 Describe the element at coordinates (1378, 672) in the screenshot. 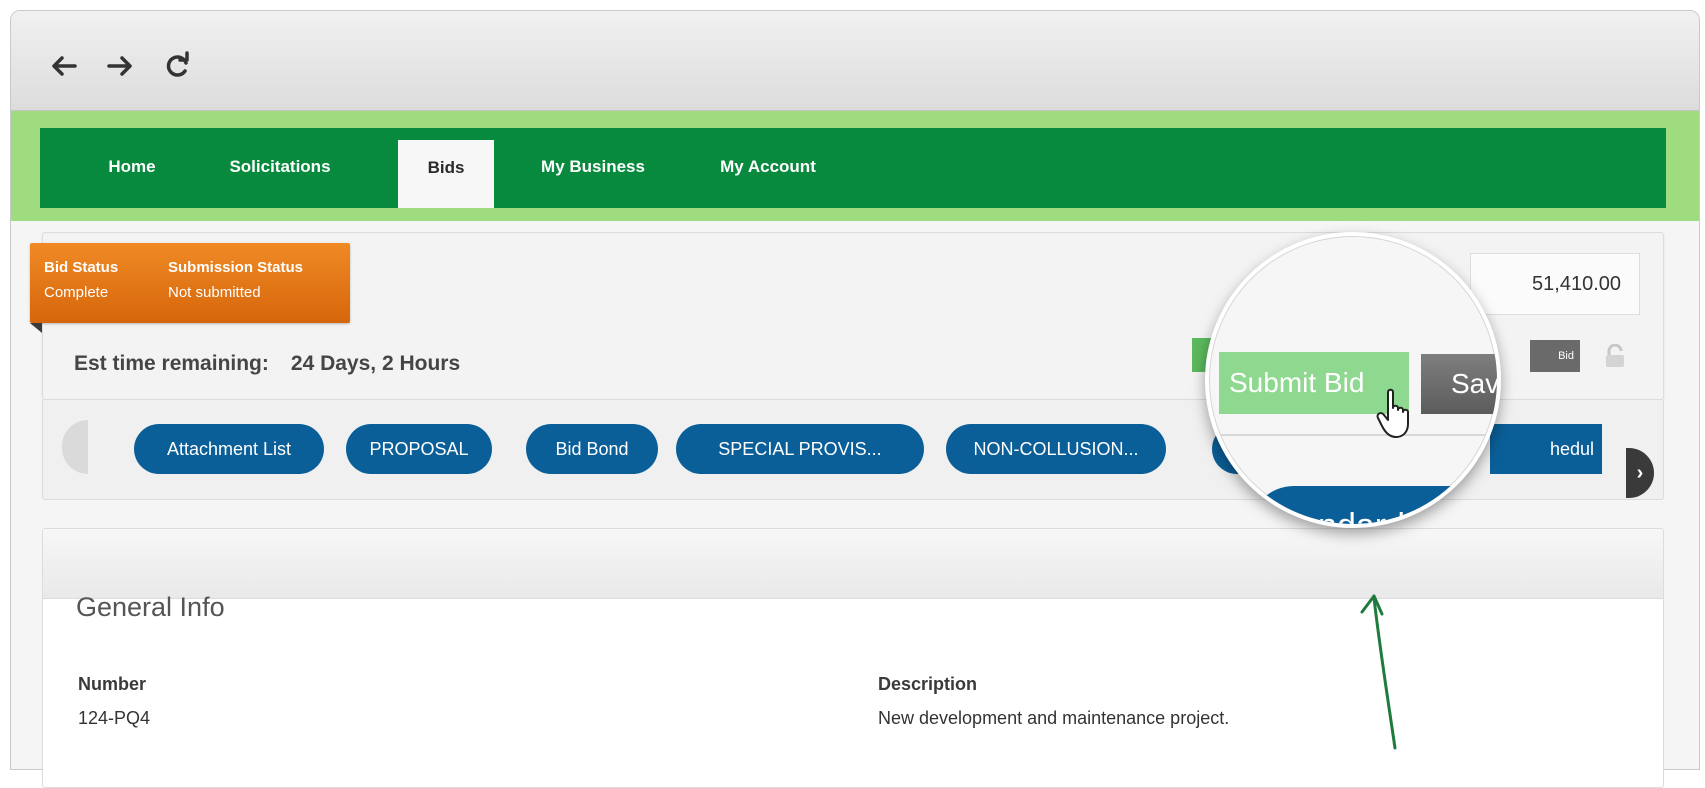

I see `annotation-arrow-icon` at that location.